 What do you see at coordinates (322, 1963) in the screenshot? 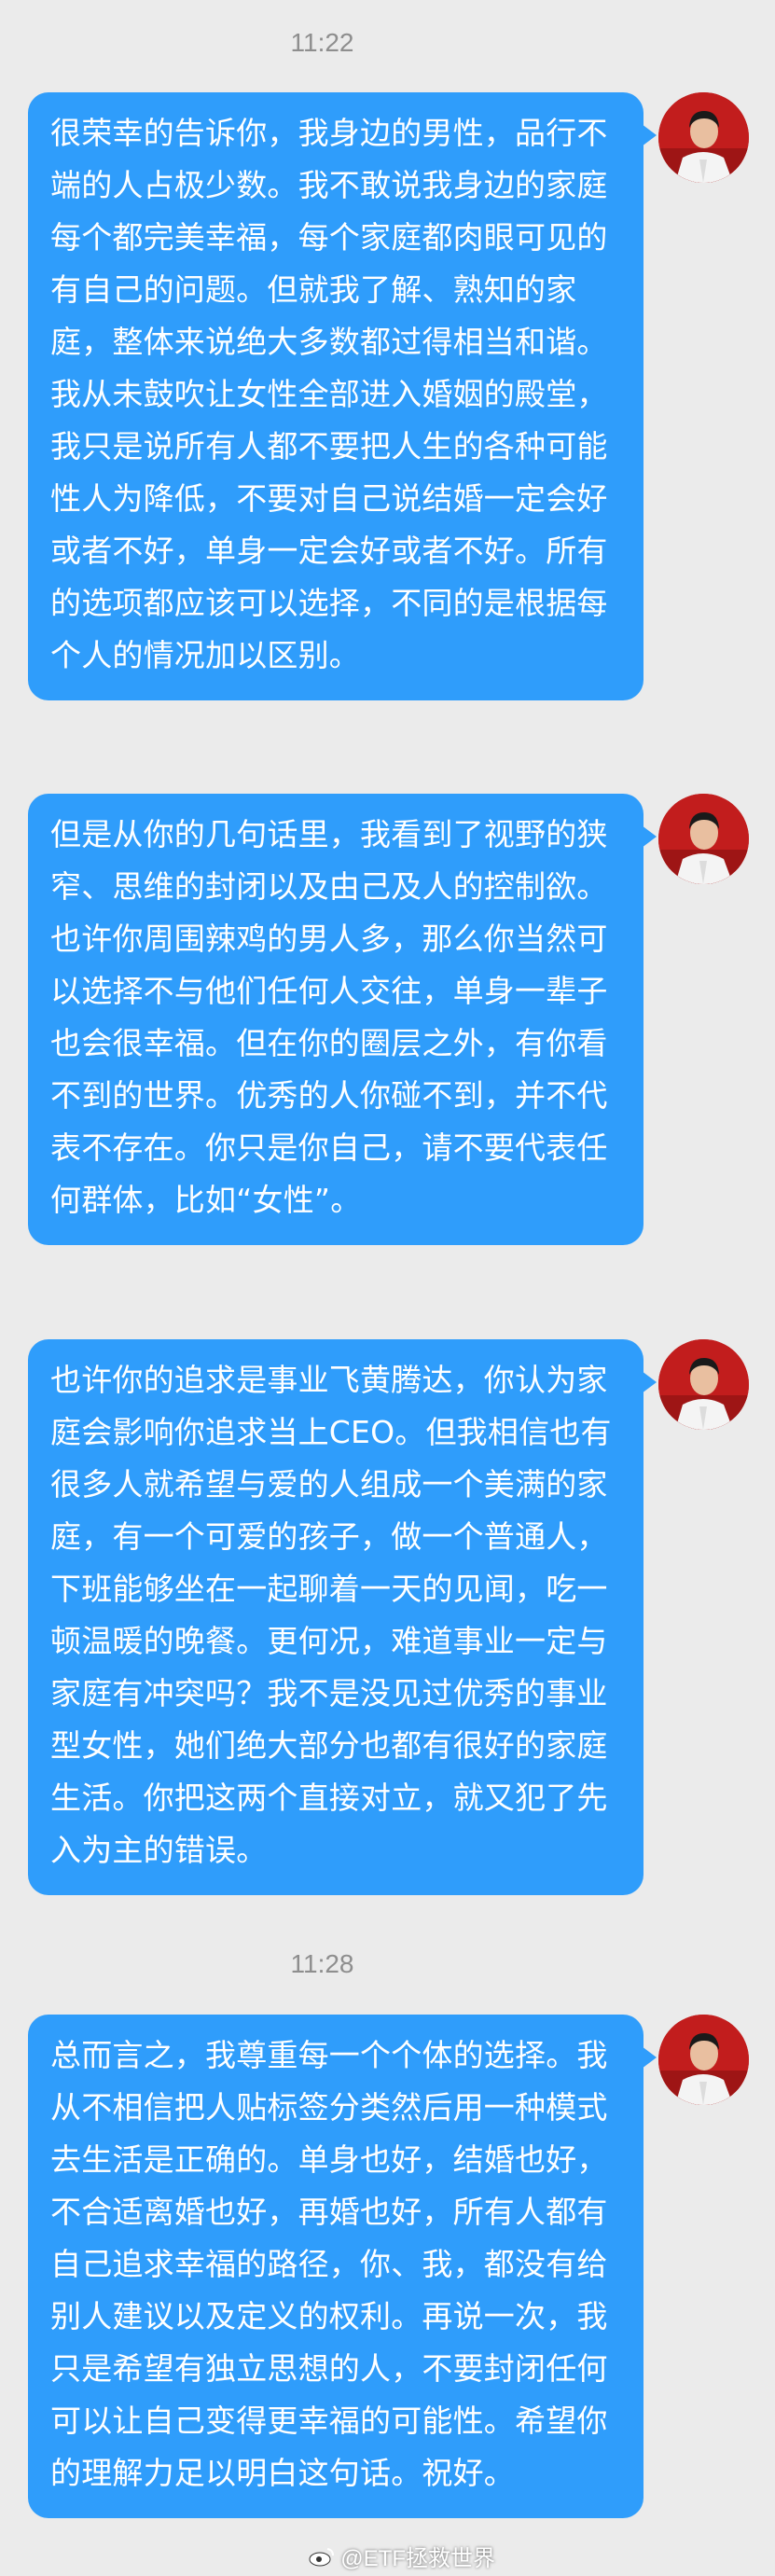
I see `timestamp: 11:28` at bounding box center [322, 1963].